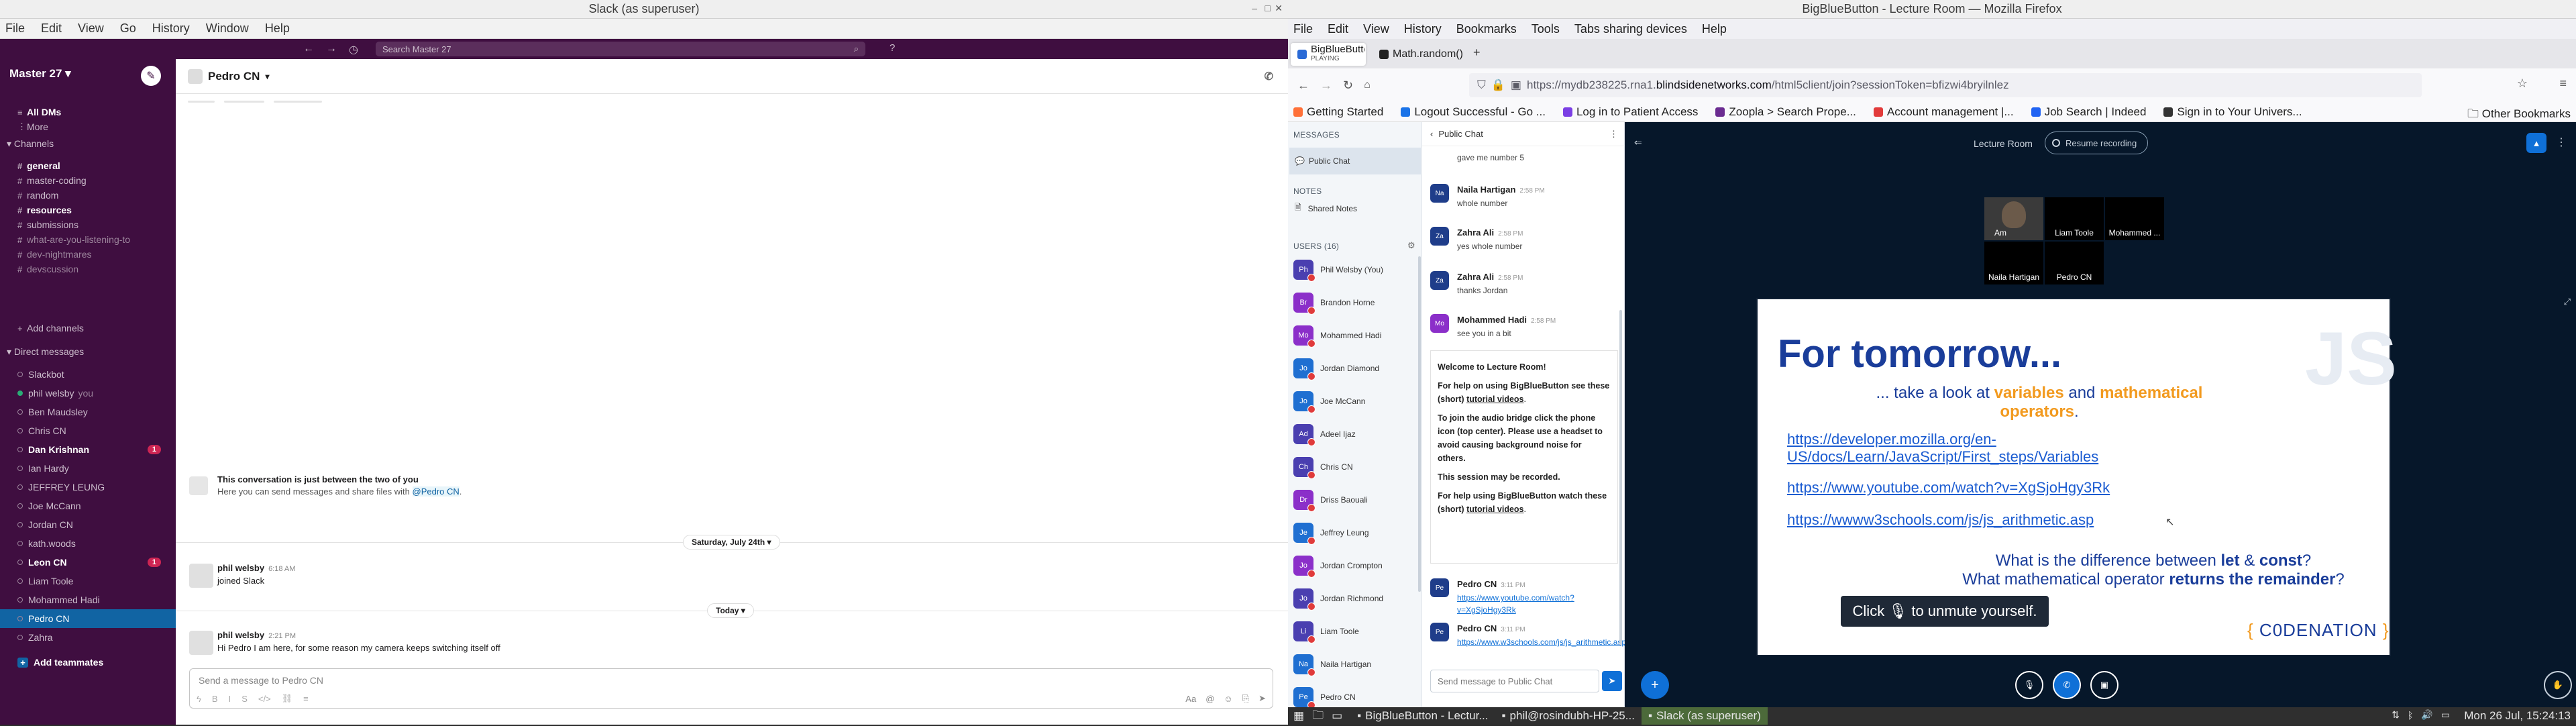 This screenshot has width=2576, height=726. What do you see at coordinates (88, 240) in the screenshot?
I see `sidebar-item-channel: # what-are-you-listening-to` at bounding box center [88, 240].